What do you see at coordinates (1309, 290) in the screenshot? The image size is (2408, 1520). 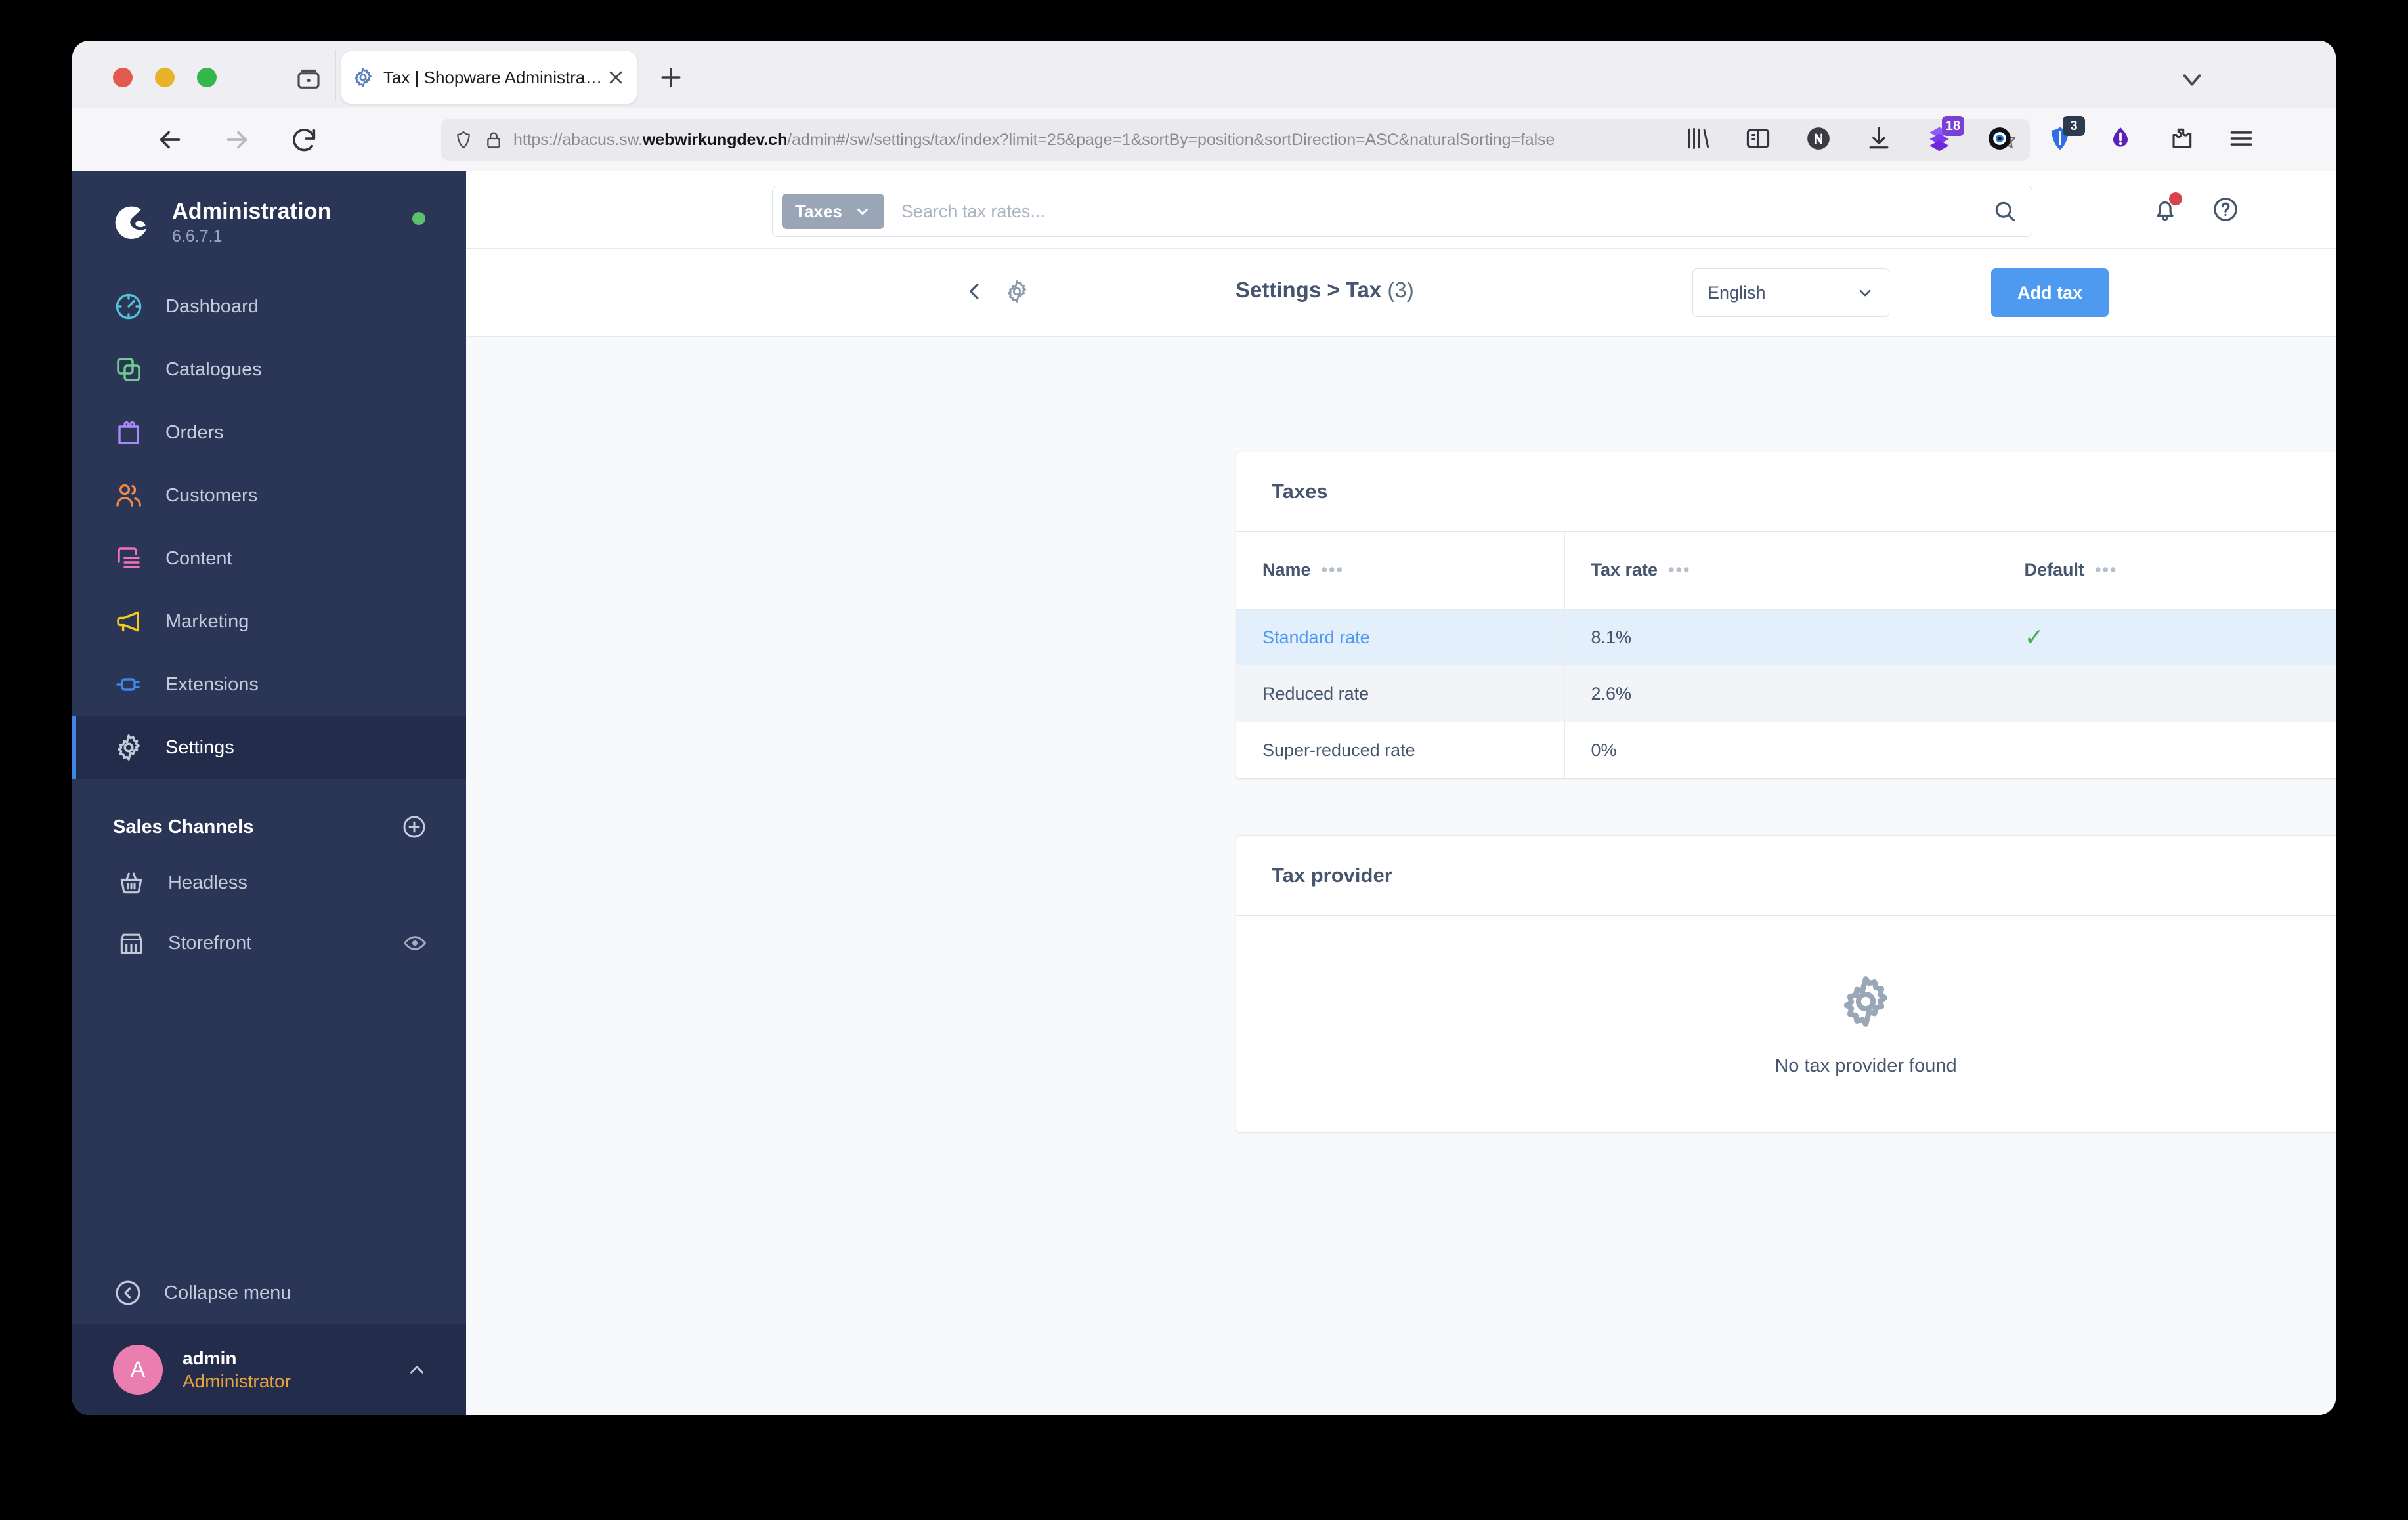 I see `breadcrumb-path: Settings > Tax` at bounding box center [1309, 290].